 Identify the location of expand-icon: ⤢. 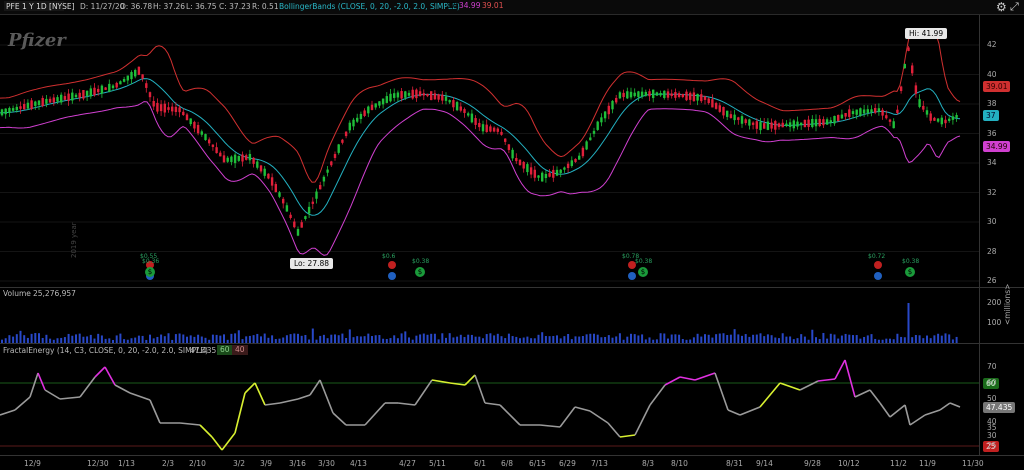
(1014, 7).